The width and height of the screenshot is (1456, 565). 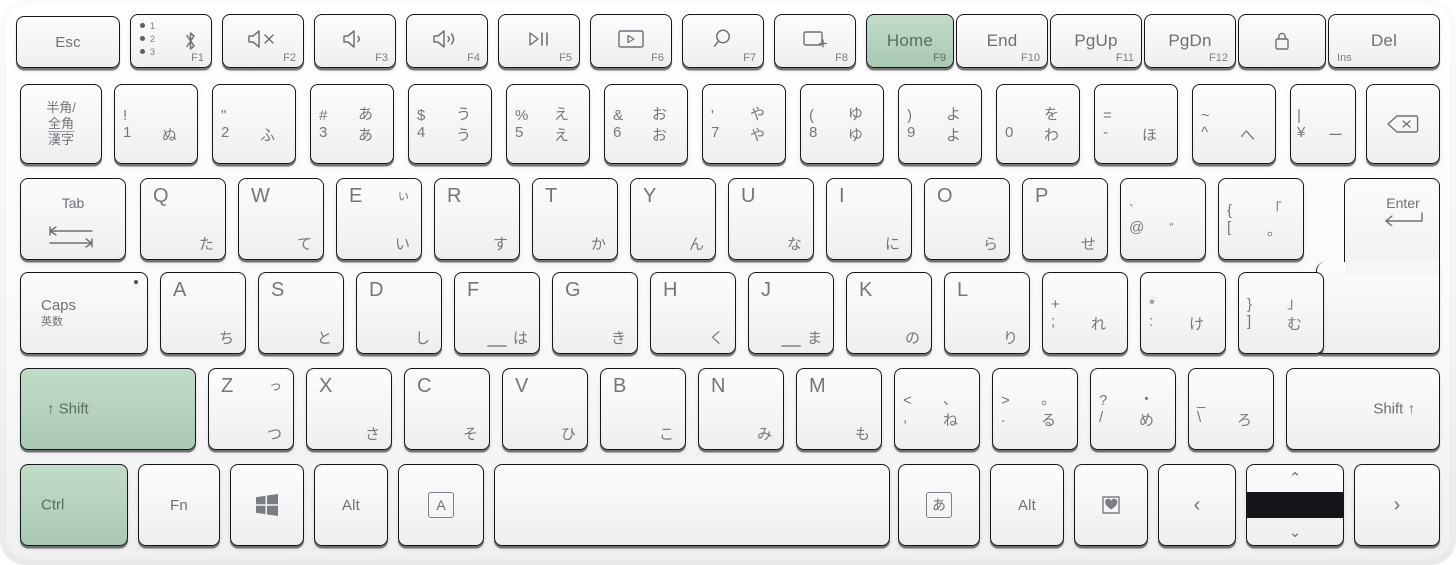 What do you see at coordinates (967, 219) in the screenshot?
I see `key-o: O ら` at bounding box center [967, 219].